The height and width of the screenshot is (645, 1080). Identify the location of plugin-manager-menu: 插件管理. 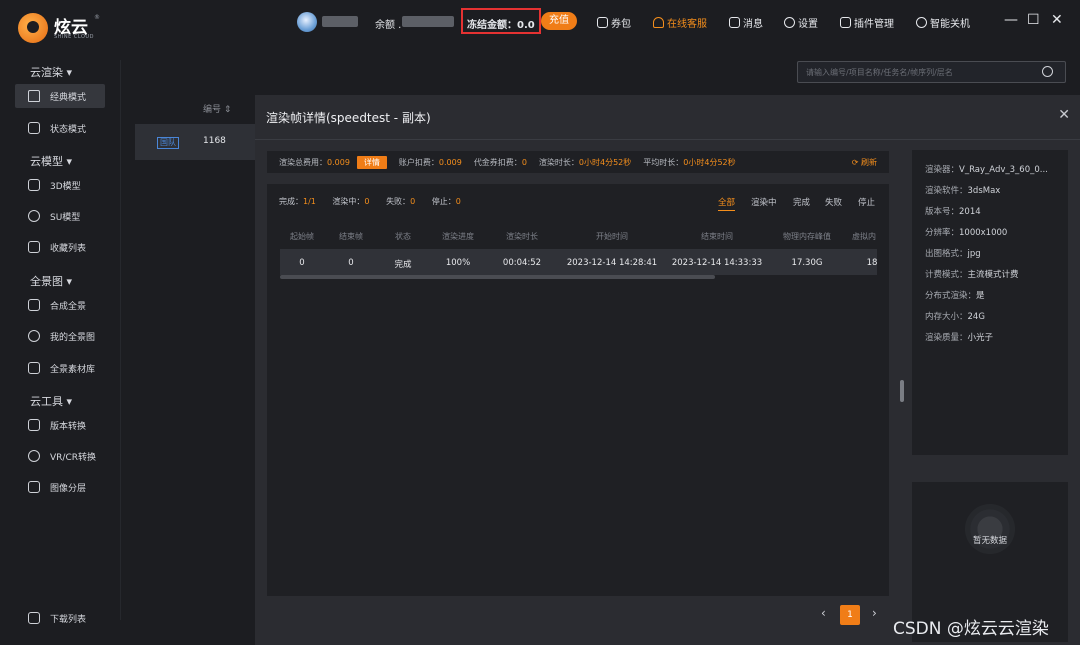
(867, 22).